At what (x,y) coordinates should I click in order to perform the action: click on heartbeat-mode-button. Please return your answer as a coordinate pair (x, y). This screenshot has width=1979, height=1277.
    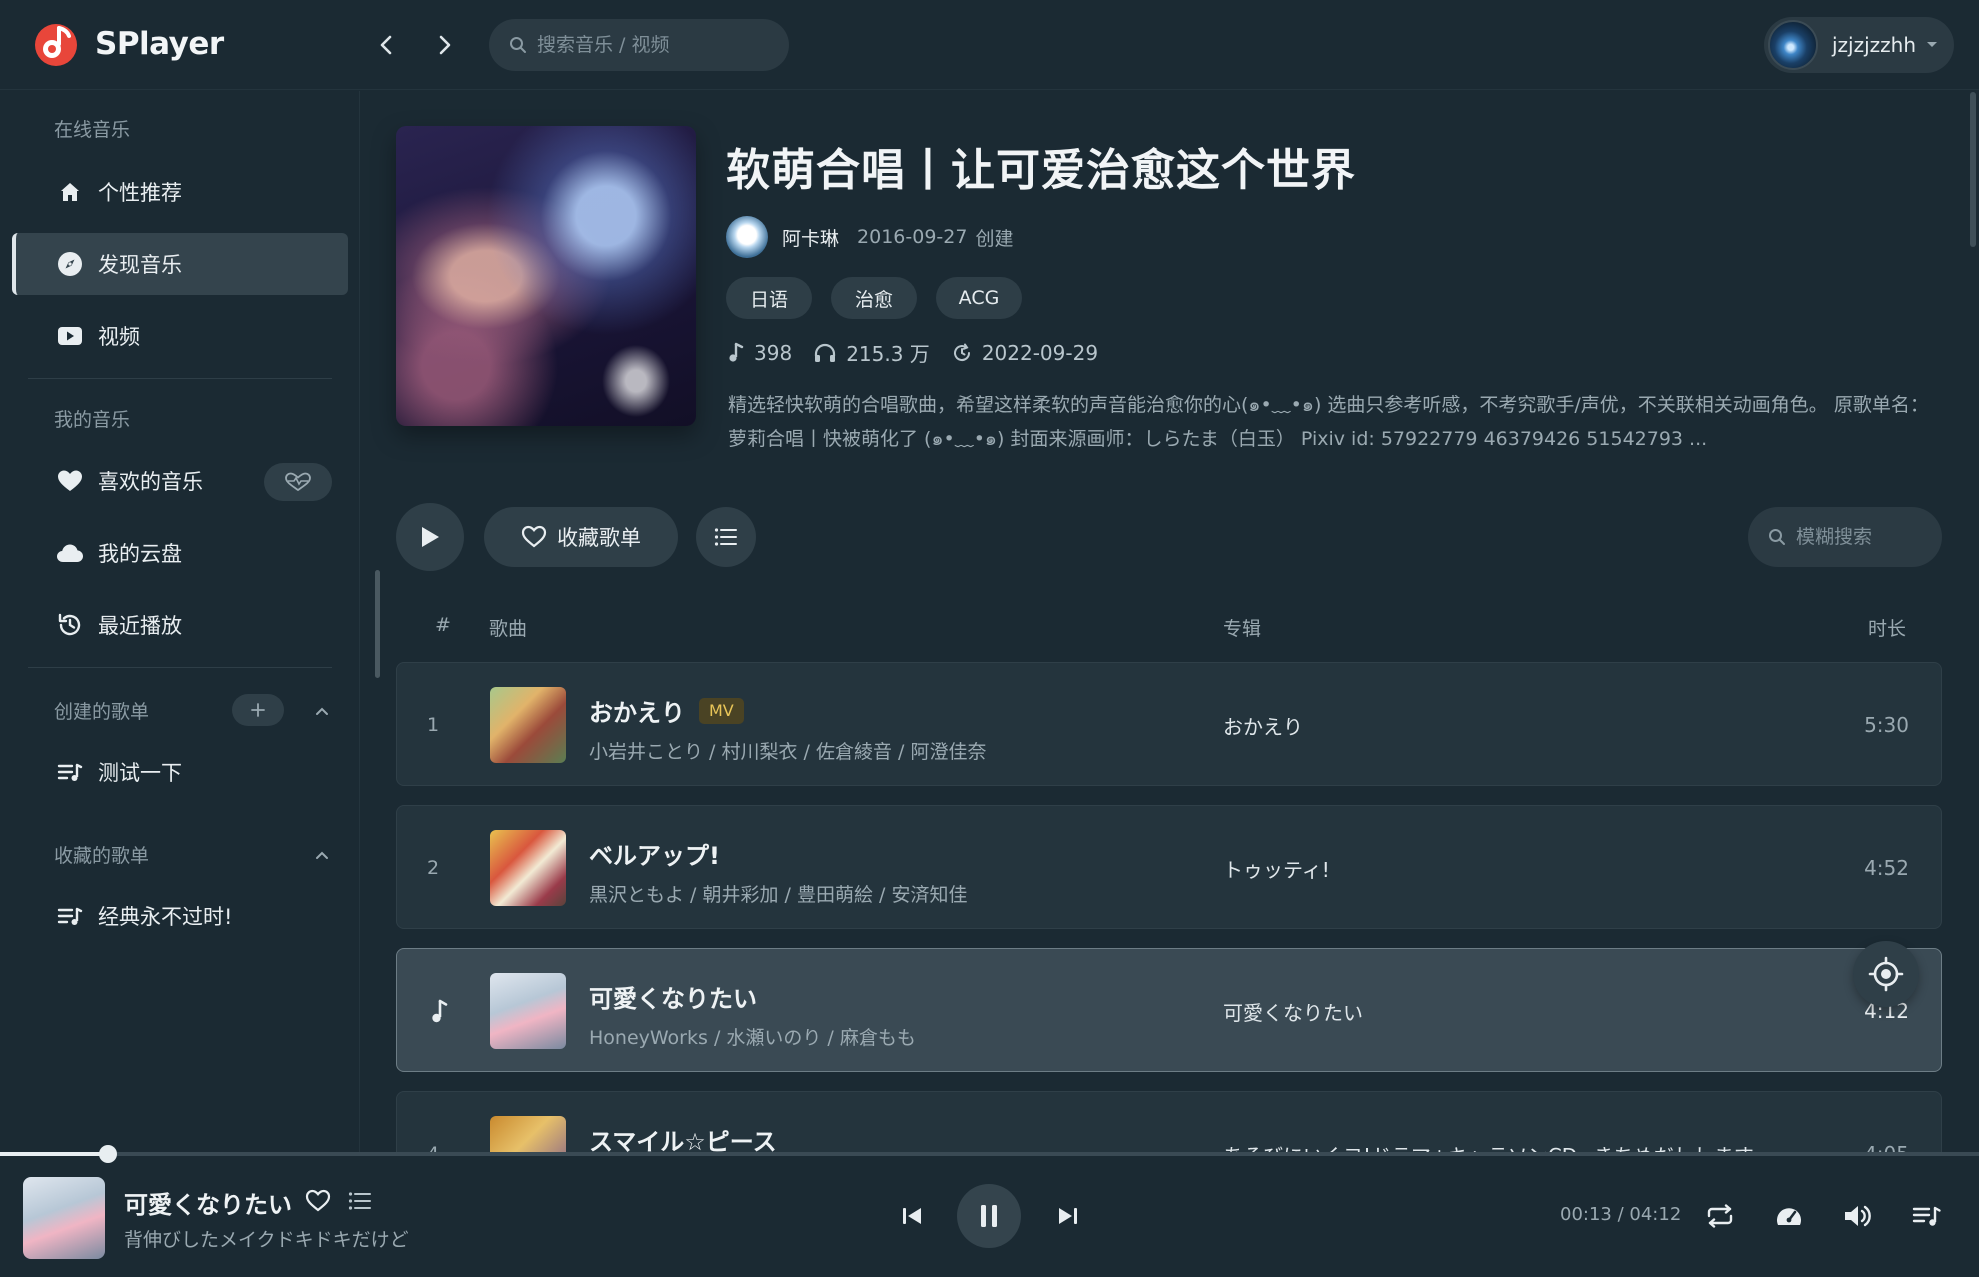
    Looking at the image, I should click on (298, 482).